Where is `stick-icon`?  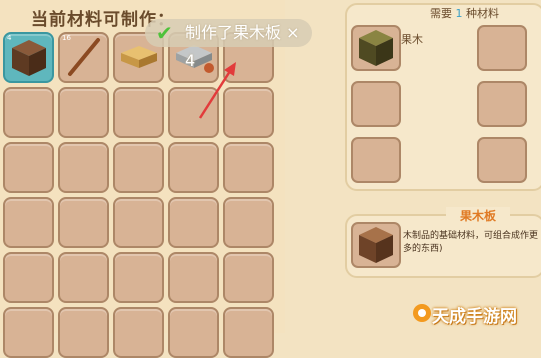 stick-icon is located at coordinates (84, 57).